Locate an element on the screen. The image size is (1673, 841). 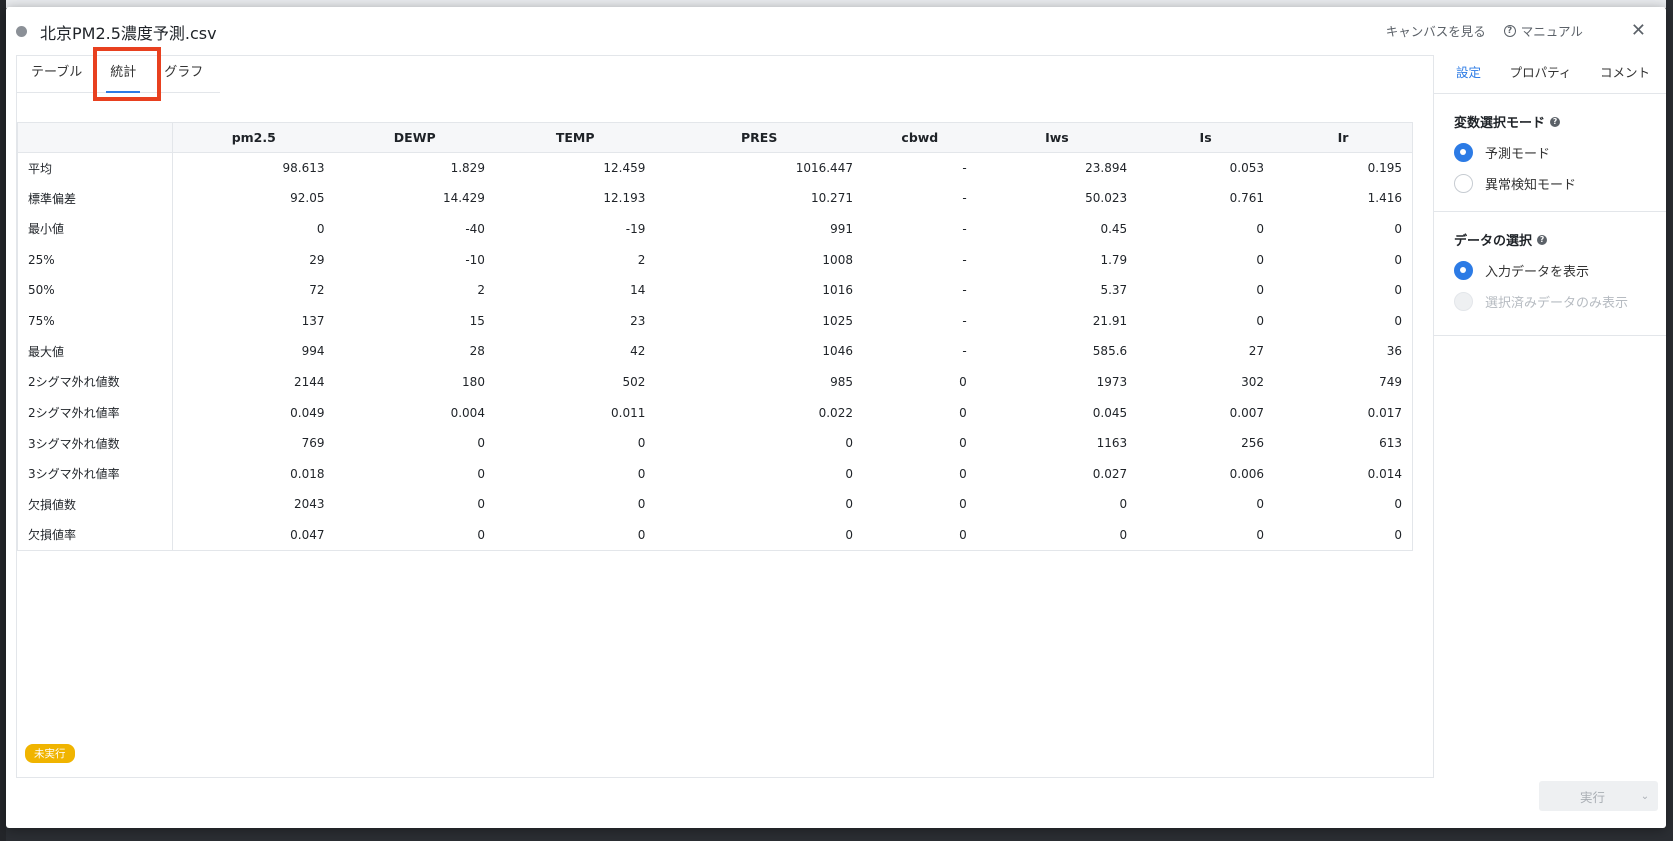
table-cell: 50.023 is located at coordinates (1106, 198).